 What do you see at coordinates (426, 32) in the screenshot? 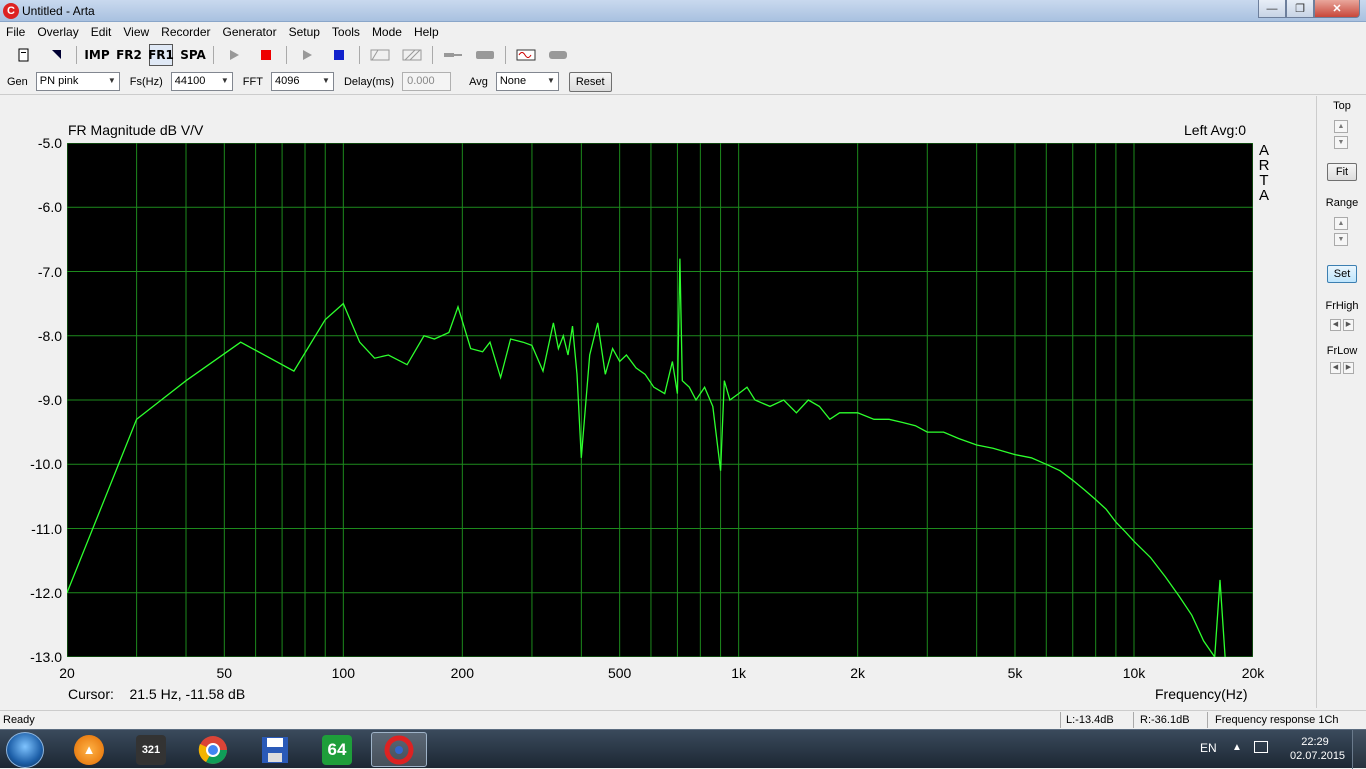
I see `menu-help: Help` at bounding box center [426, 32].